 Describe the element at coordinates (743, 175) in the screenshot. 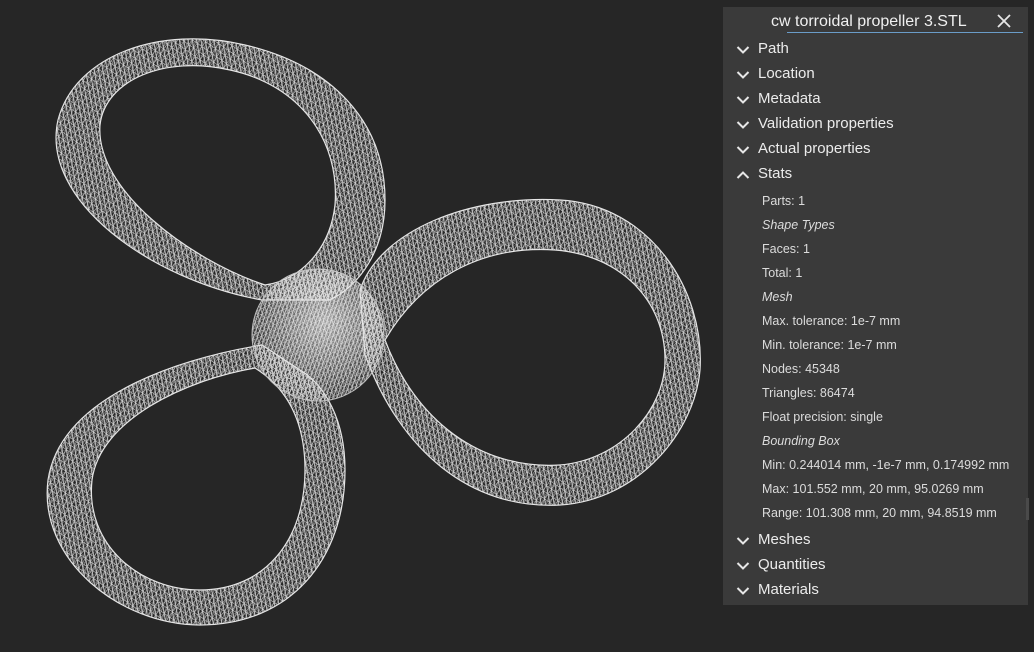

I see `chevron-up-icon` at that location.